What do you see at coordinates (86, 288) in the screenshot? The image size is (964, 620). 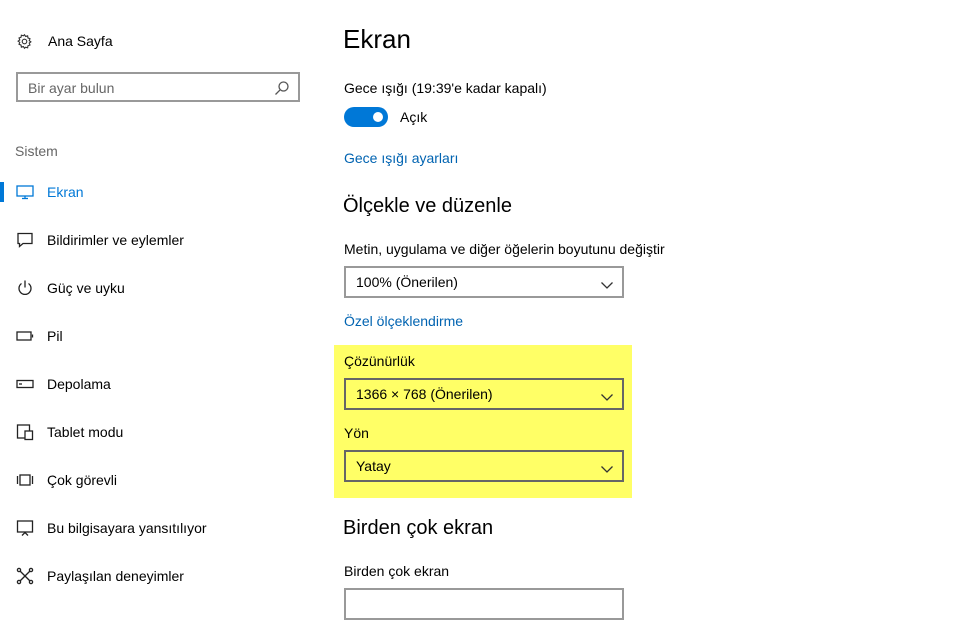 I see `sidebar-item-label: Güç ve uyku` at bounding box center [86, 288].